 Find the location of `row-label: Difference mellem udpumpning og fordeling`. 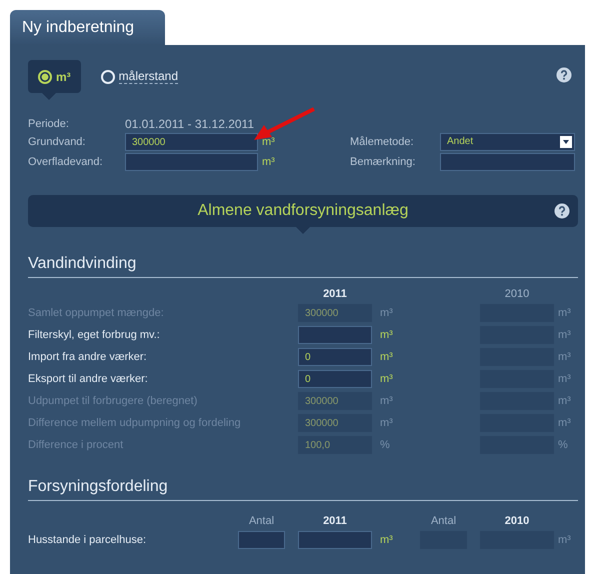

row-label: Difference mellem udpumpning og fordeling is located at coordinates (135, 423).